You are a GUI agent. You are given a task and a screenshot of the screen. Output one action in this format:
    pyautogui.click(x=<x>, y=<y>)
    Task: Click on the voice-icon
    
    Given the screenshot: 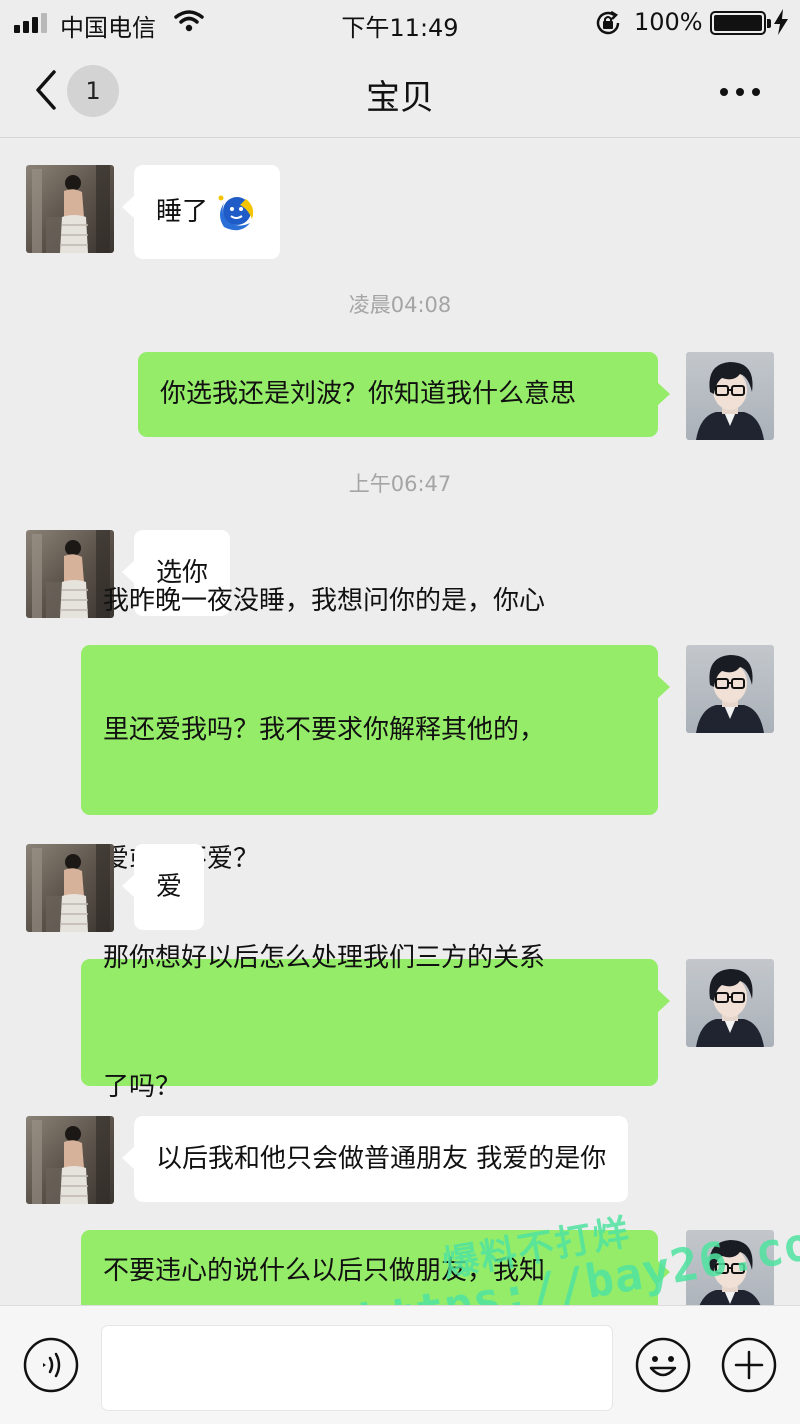 What is the action you would take?
    pyautogui.click(x=51, y=1365)
    